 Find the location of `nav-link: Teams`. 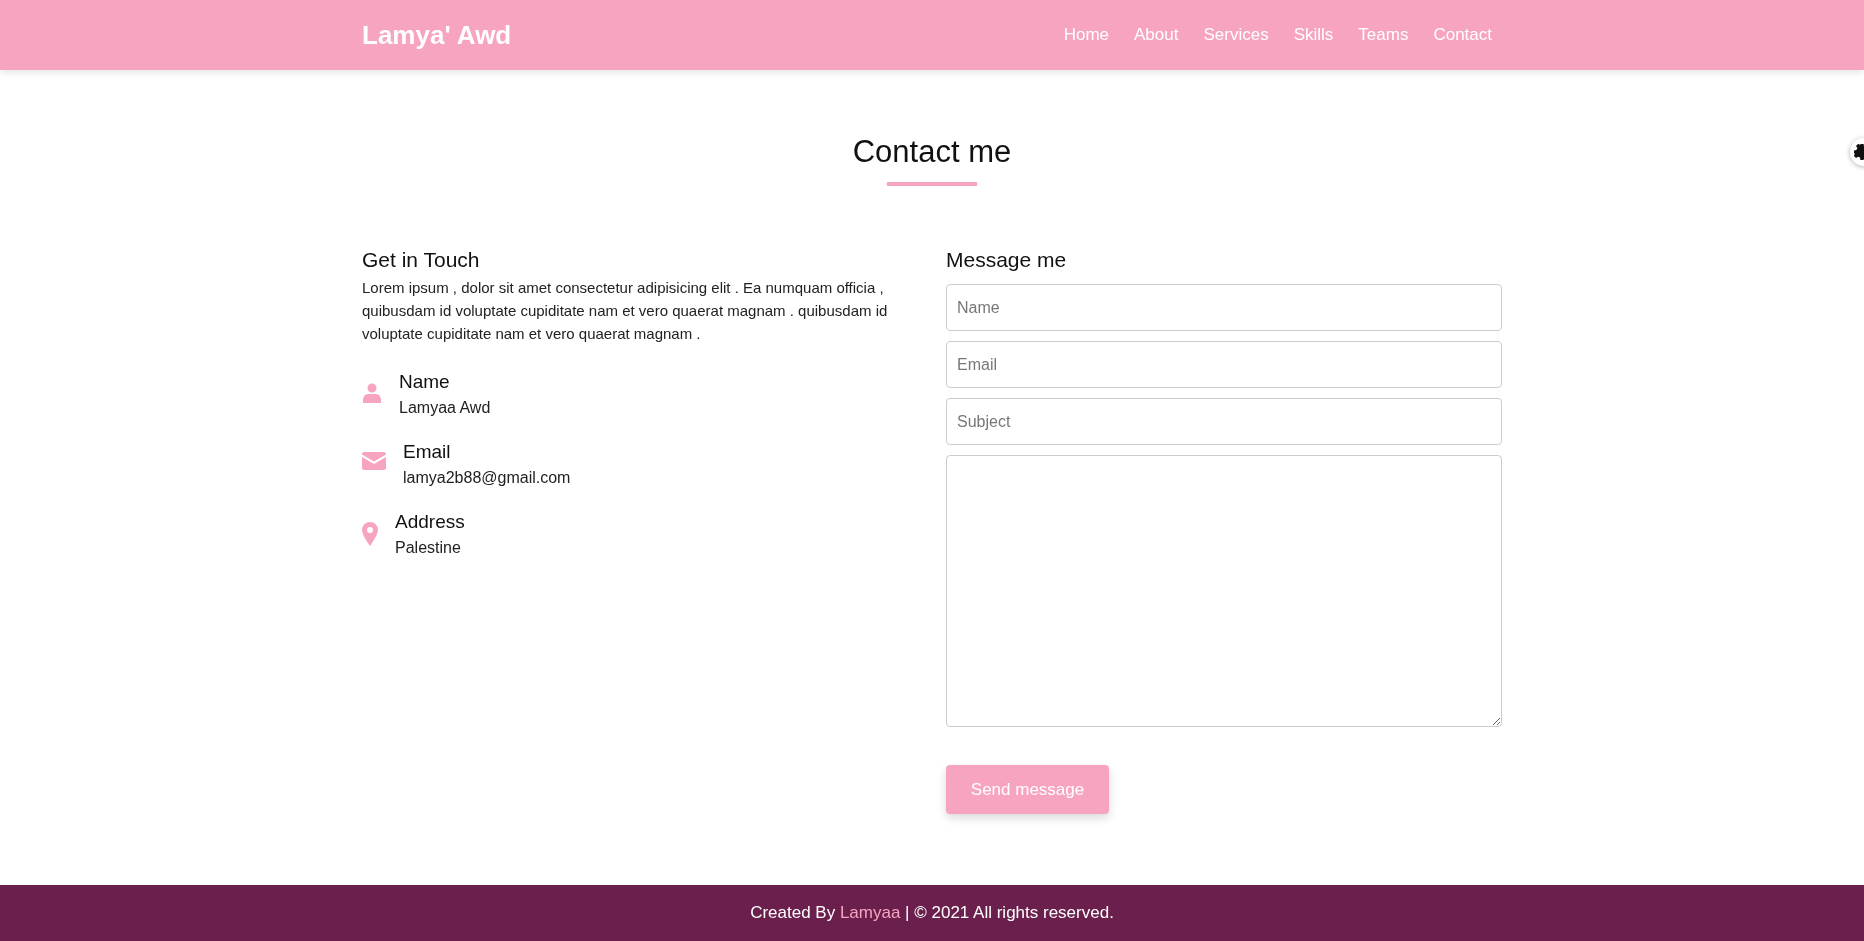

nav-link: Teams is located at coordinates (1383, 35).